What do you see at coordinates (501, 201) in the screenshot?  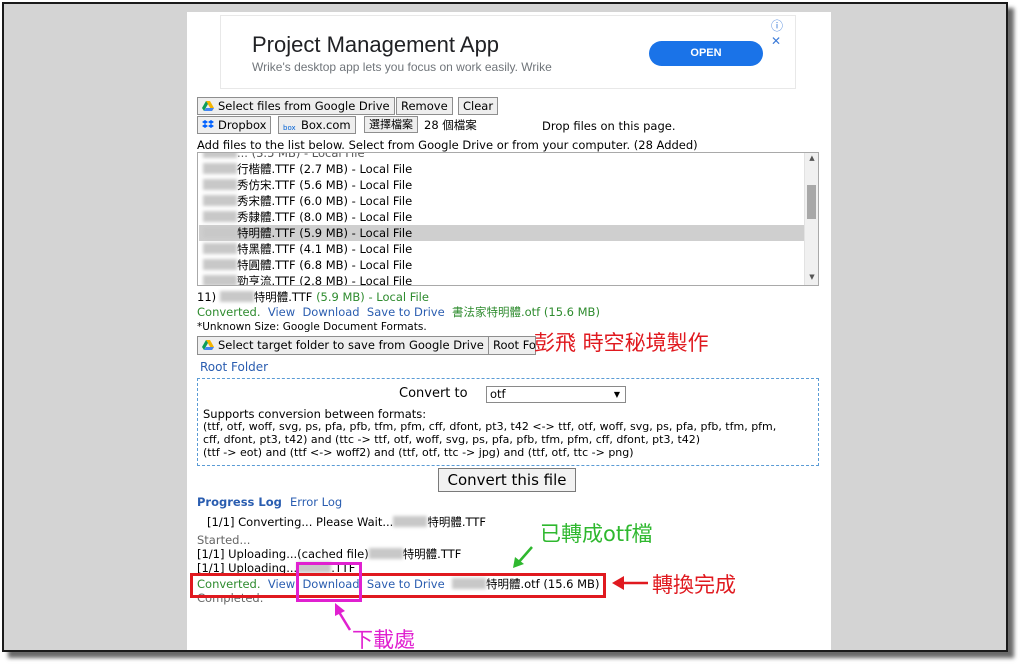 I see `list-item: 秀宋體.TTF (6.0 MB) - Local File` at bounding box center [501, 201].